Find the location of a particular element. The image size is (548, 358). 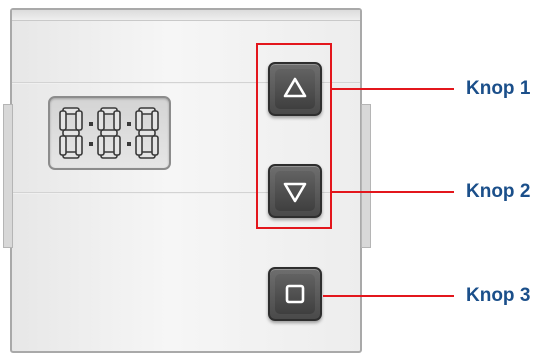

panel-side-tab-left is located at coordinates (8, 176).